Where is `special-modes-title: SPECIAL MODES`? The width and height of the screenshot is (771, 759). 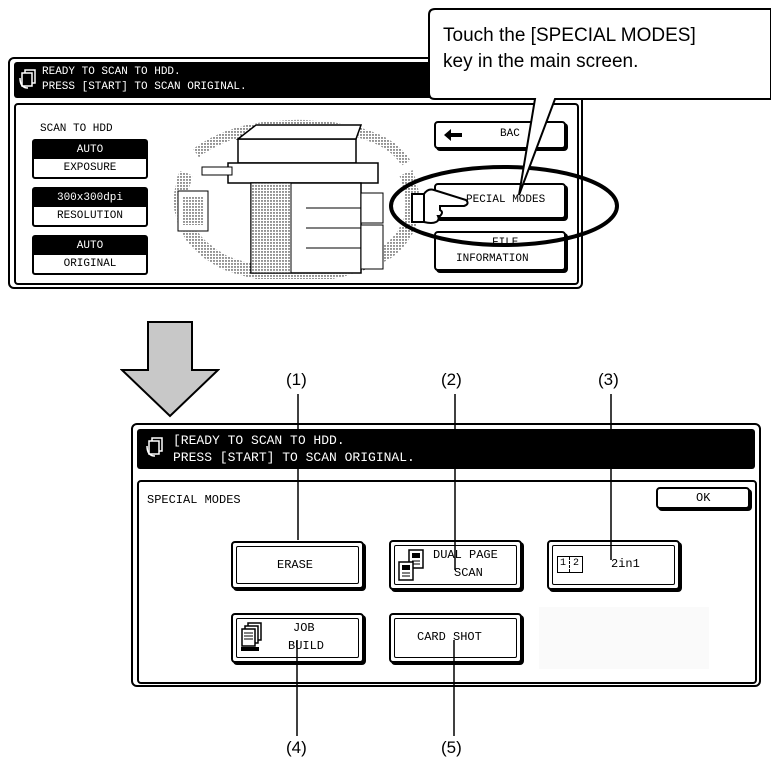 special-modes-title: SPECIAL MODES is located at coordinates (194, 500).